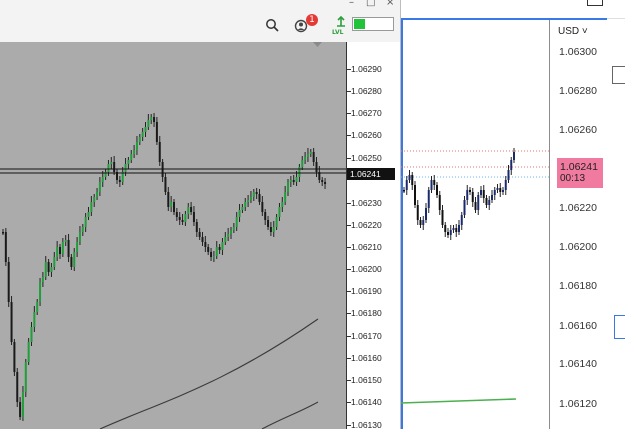  Describe the element at coordinates (351, 4) in the screenshot. I see `minimize-button: –` at that location.